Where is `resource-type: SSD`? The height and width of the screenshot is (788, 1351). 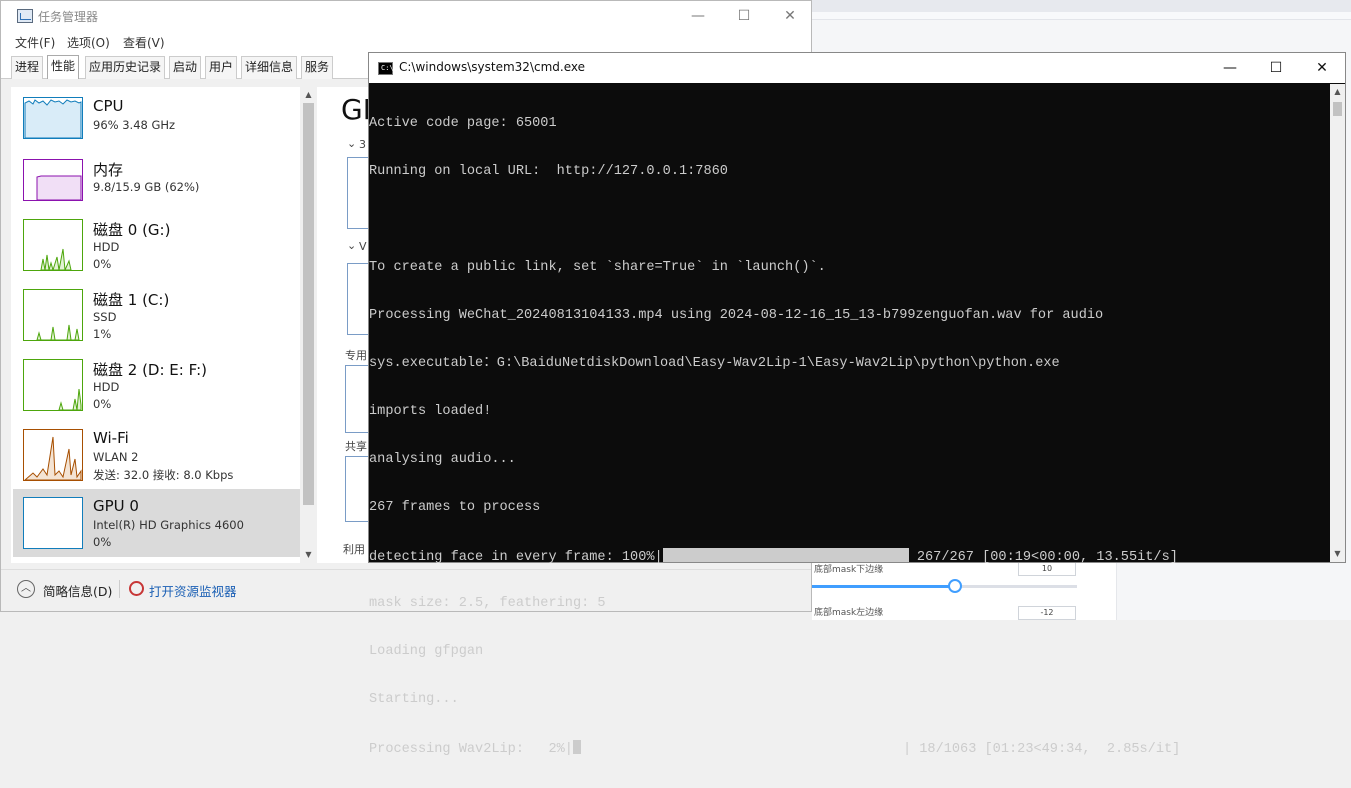 resource-type: SSD is located at coordinates (105, 317).